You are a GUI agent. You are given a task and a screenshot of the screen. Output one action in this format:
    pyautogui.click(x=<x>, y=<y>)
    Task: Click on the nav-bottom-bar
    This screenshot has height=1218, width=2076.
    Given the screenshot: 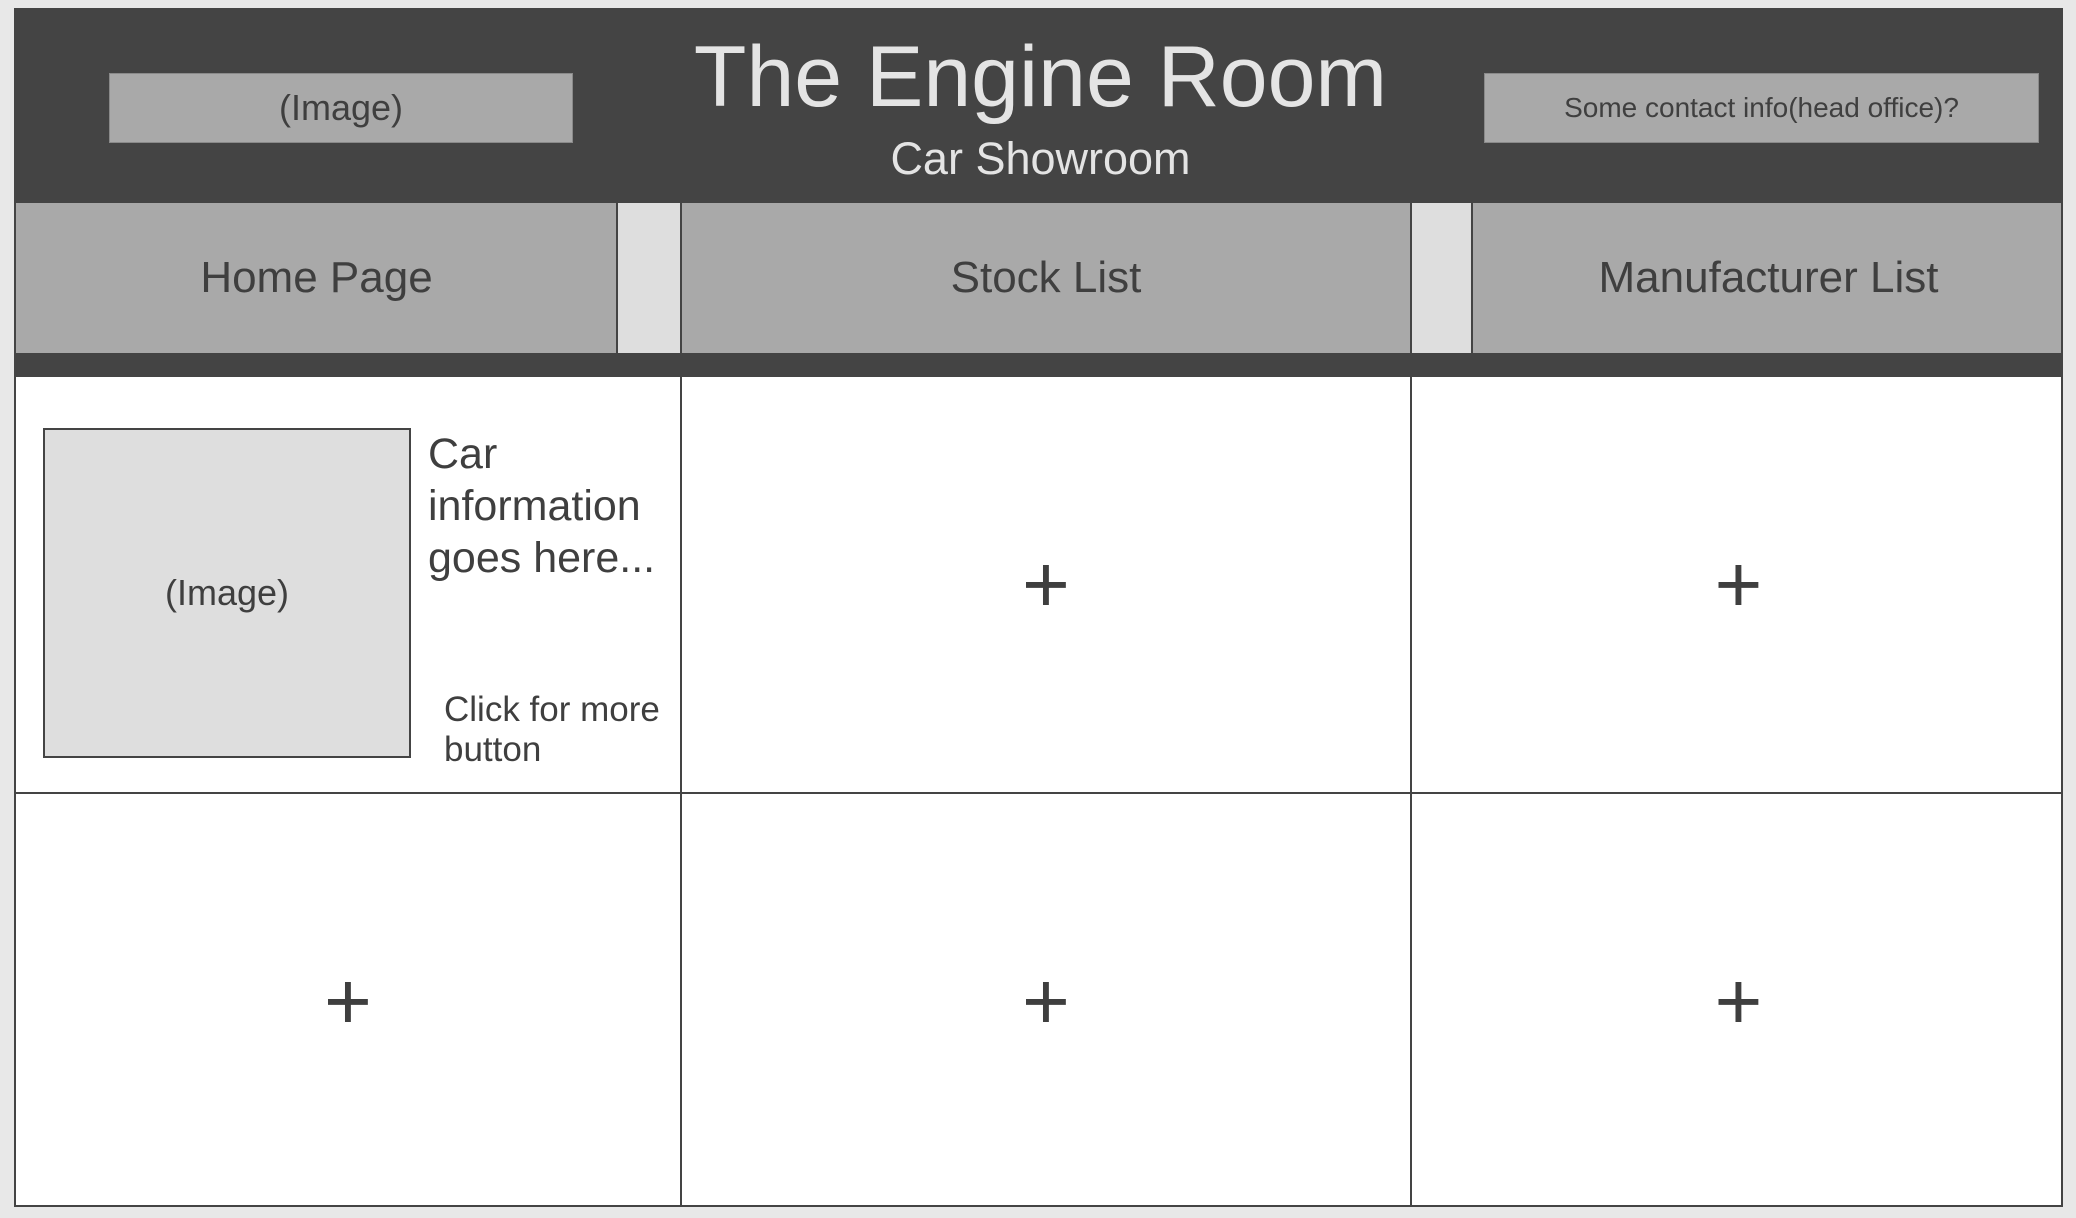 What is the action you would take?
    pyautogui.click(x=1038, y=365)
    